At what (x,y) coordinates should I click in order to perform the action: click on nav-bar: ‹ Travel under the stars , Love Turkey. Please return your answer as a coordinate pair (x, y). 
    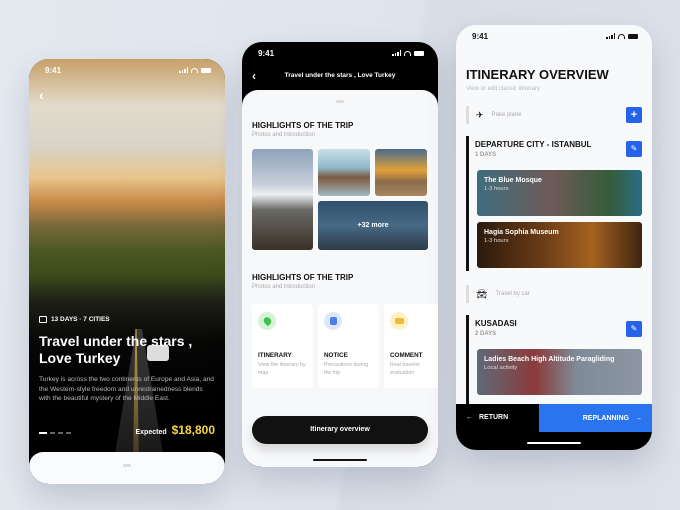
    Looking at the image, I should click on (340, 76).